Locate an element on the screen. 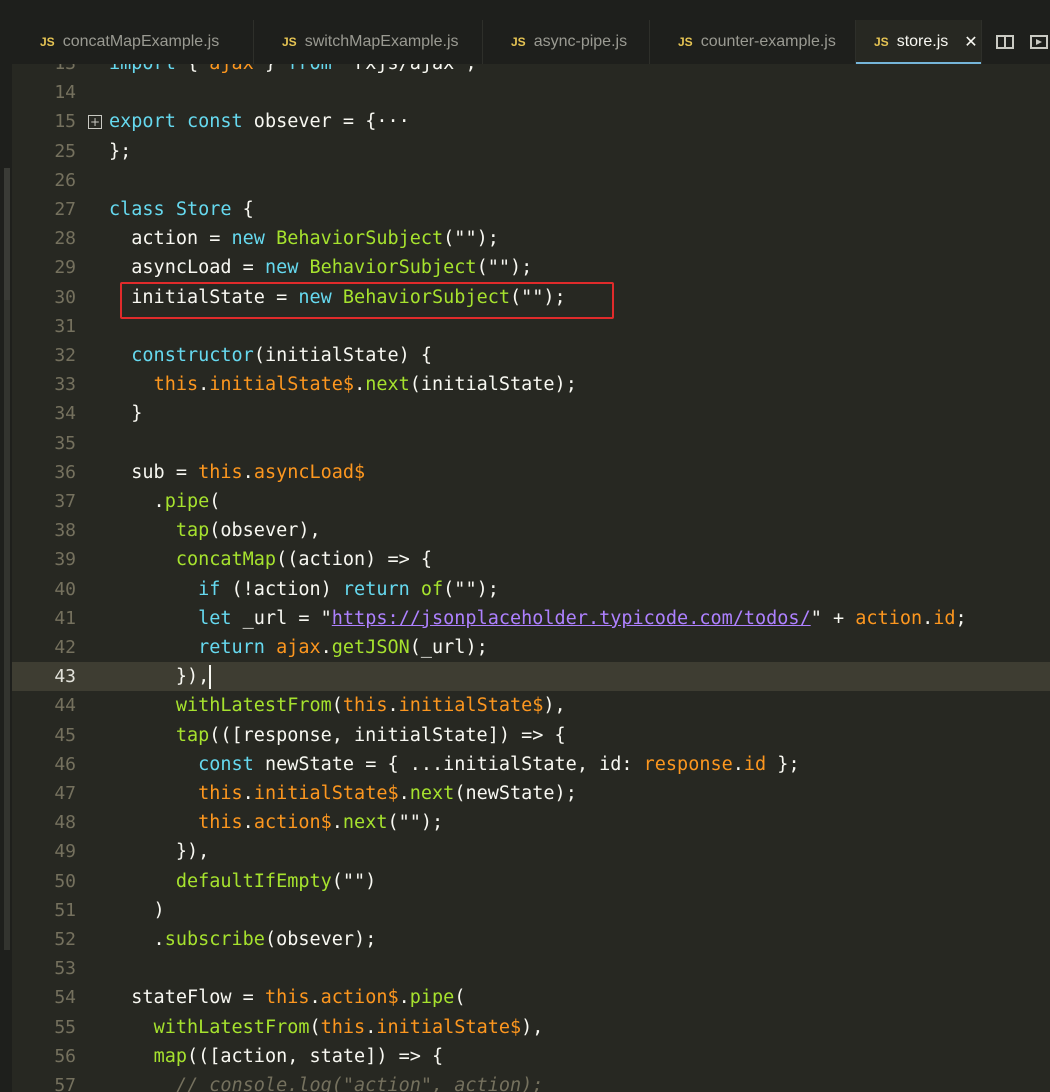 Image resolution: width=1050 pixels, height=1092 pixels. code-text: action = new BehaviorSubject(""); is located at coordinates (304, 239).